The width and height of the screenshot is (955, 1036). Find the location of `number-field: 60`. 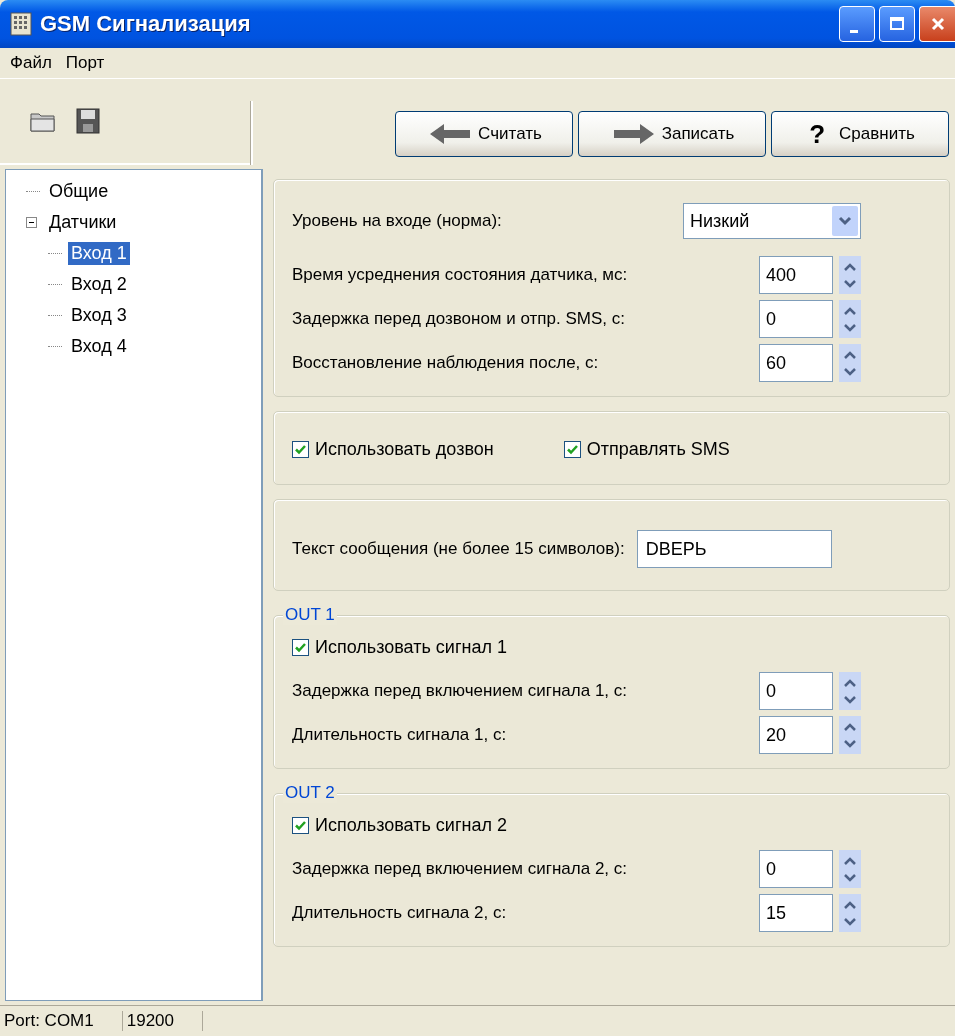

number-field: 60 is located at coordinates (796, 363).